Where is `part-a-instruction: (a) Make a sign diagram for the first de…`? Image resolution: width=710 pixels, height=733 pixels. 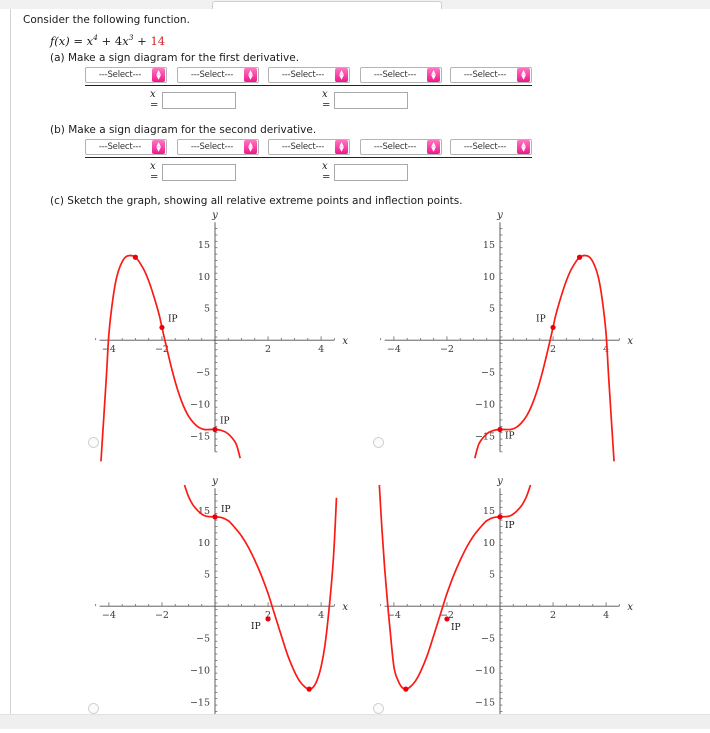
part-a-instruction: (a) Make a sign diagram for the first de… is located at coordinates (175, 58).